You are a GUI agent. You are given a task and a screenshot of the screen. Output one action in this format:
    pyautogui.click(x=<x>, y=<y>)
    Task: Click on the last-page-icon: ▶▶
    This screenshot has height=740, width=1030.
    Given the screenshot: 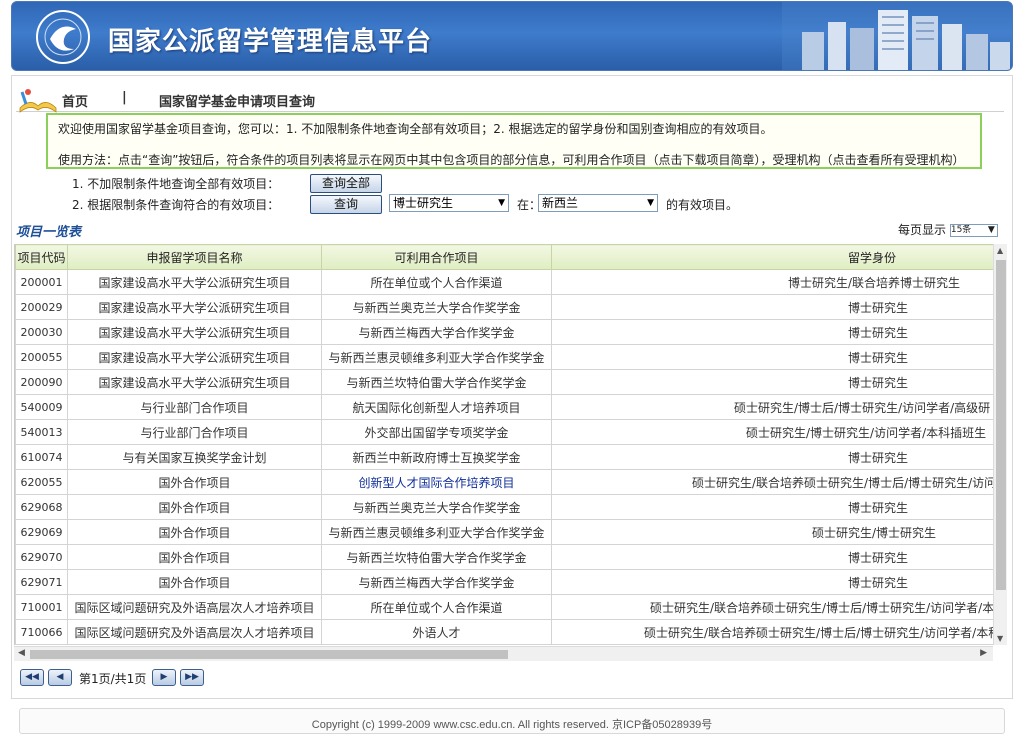 What is the action you would take?
    pyautogui.click(x=192, y=677)
    